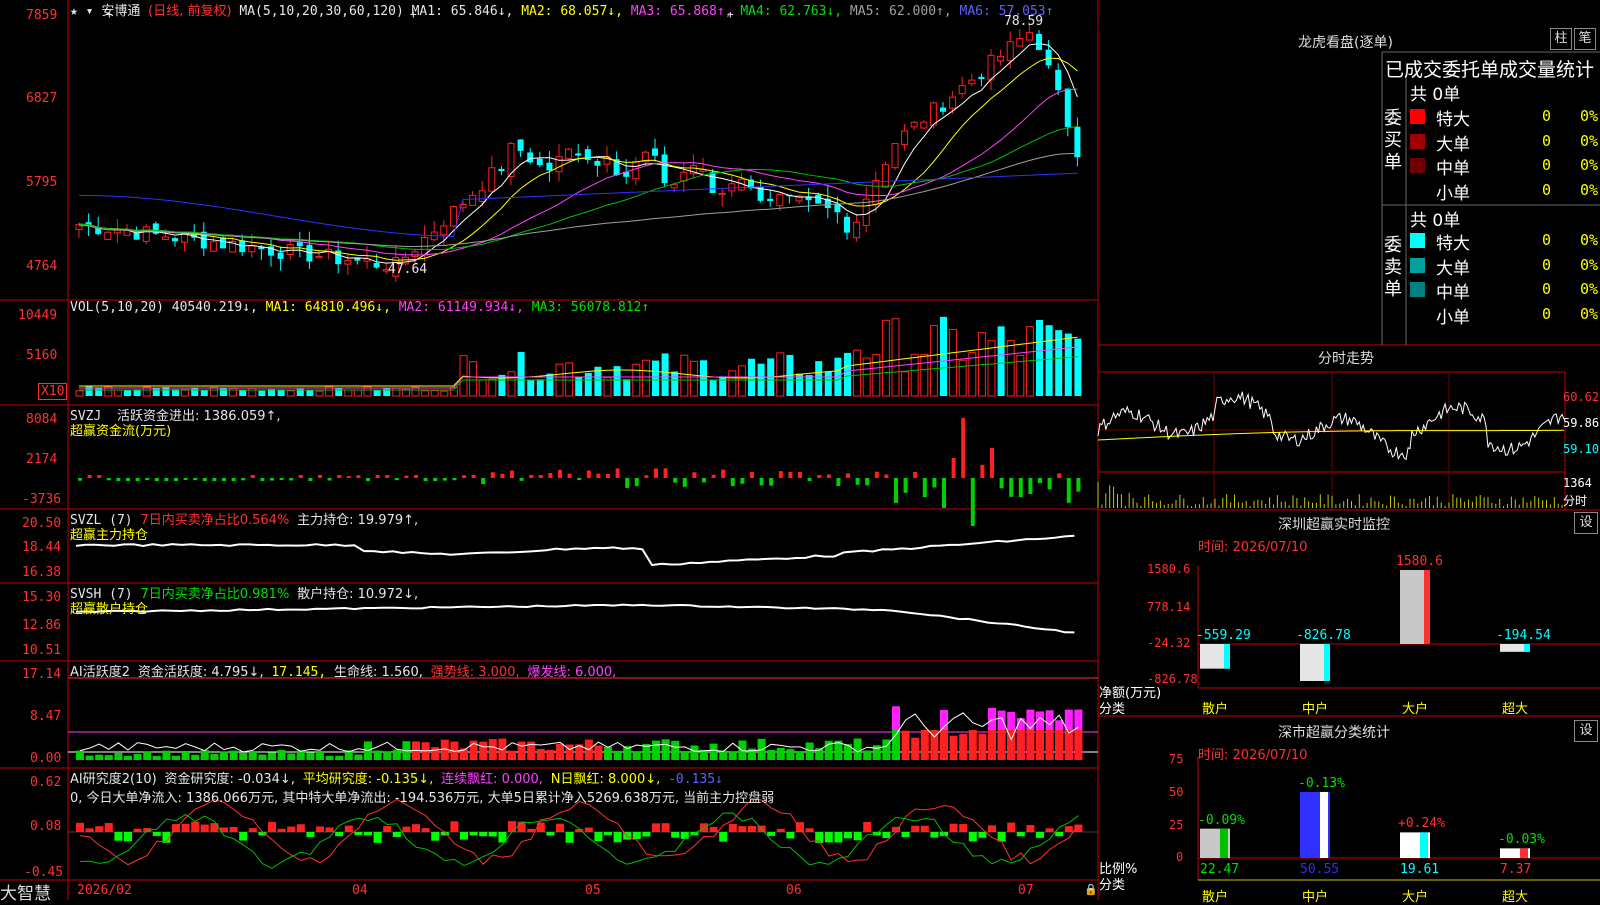  I want to click on svsh-tick: 10.51, so click(42, 650).